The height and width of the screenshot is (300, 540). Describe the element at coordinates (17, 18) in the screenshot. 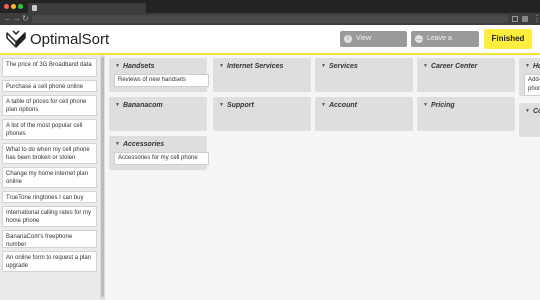

I see `forward-arrow-icon: →` at that location.